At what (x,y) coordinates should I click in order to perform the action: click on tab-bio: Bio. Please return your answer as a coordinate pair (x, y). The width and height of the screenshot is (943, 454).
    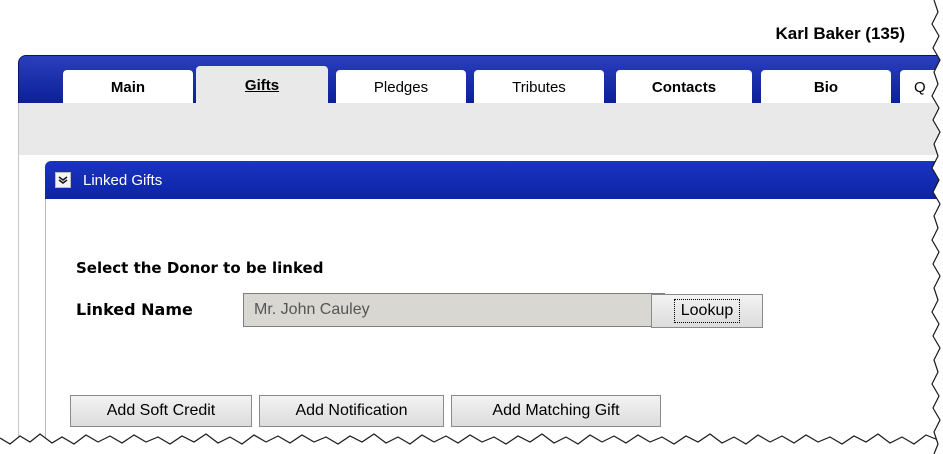
    Looking at the image, I should click on (826, 87).